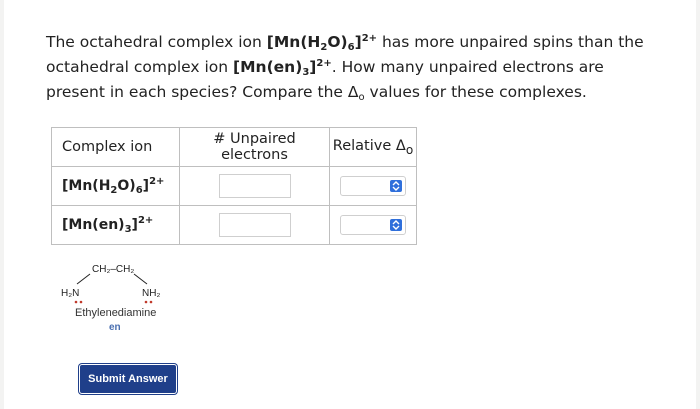 This screenshot has width=700, height=409. What do you see at coordinates (282, 68) in the screenshot?
I see `ion-formula-2: [Mn(en)3]2+` at bounding box center [282, 68].